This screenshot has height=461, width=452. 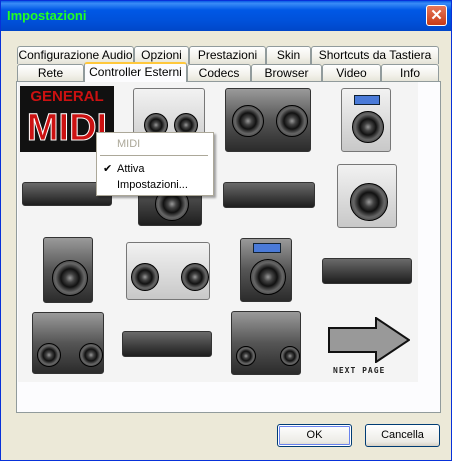 What do you see at coordinates (75, 55) in the screenshot?
I see `tab-label: Configurazione Audio` at bounding box center [75, 55].